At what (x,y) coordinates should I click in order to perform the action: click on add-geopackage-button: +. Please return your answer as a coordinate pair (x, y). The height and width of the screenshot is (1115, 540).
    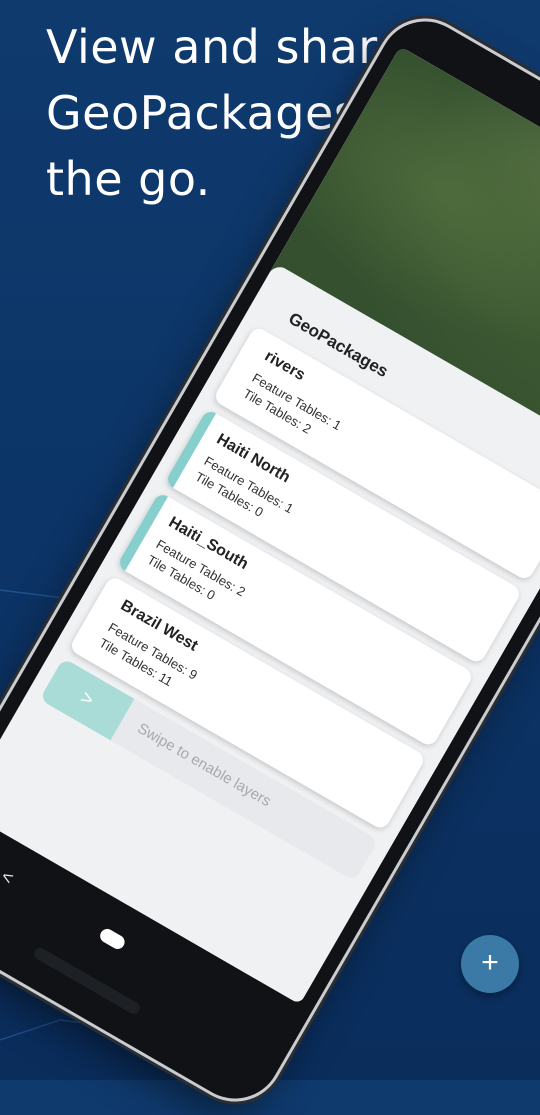
    Looking at the image, I should click on (490, 964).